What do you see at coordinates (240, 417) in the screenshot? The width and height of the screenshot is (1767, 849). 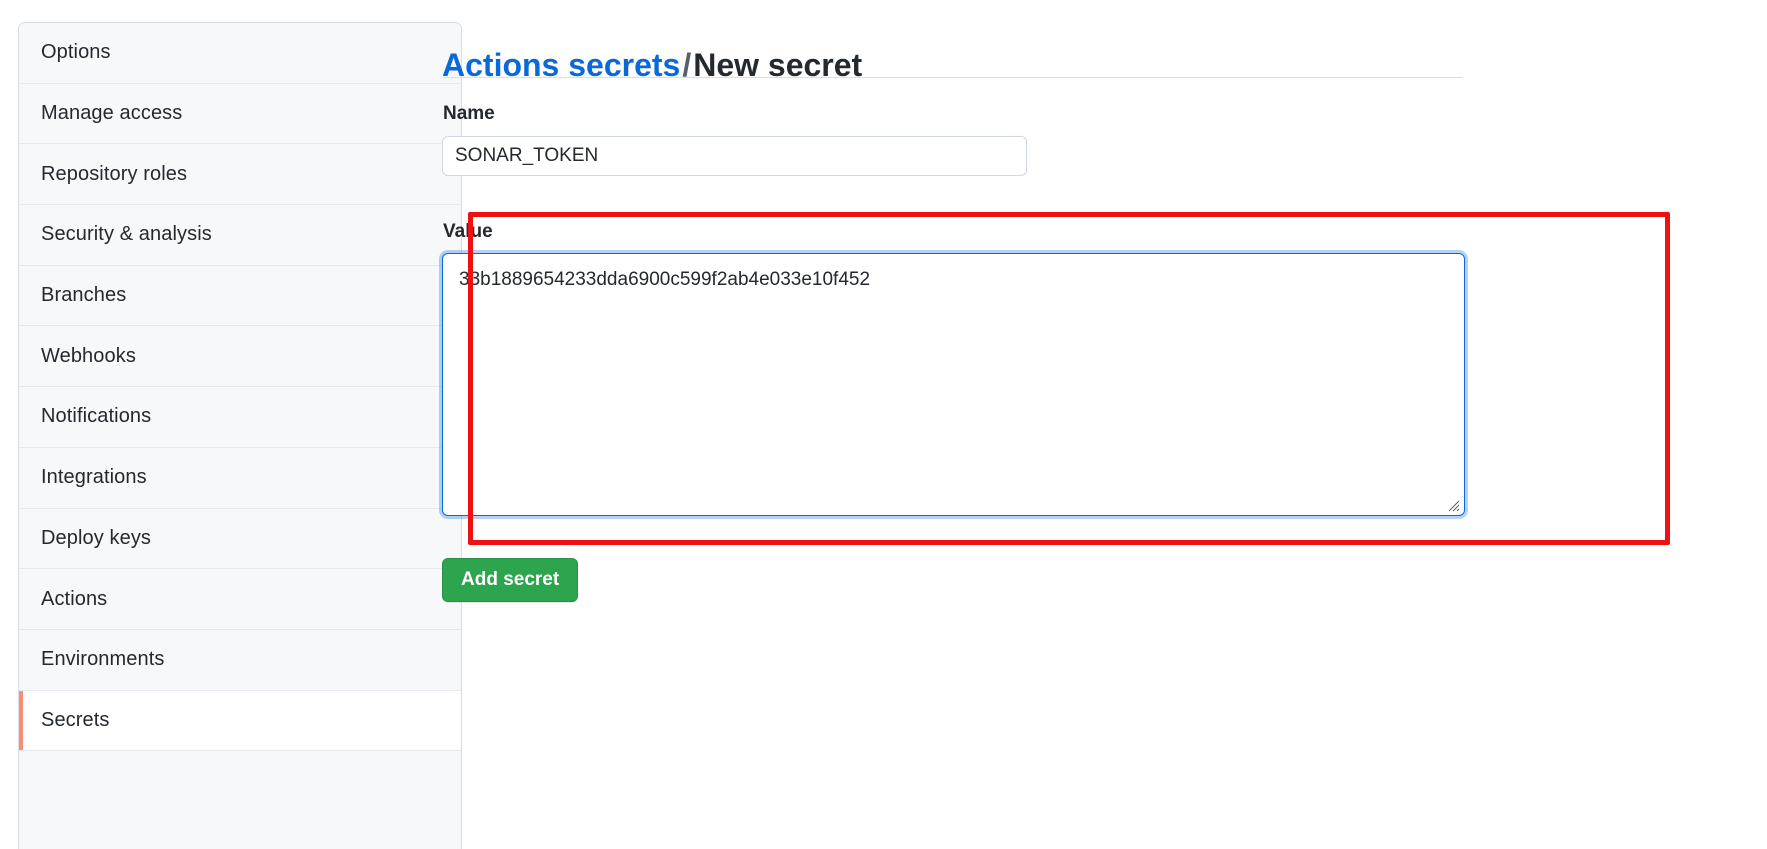 I see `sidebar-item-notifications: Notifications` at bounding box center [240, 417].